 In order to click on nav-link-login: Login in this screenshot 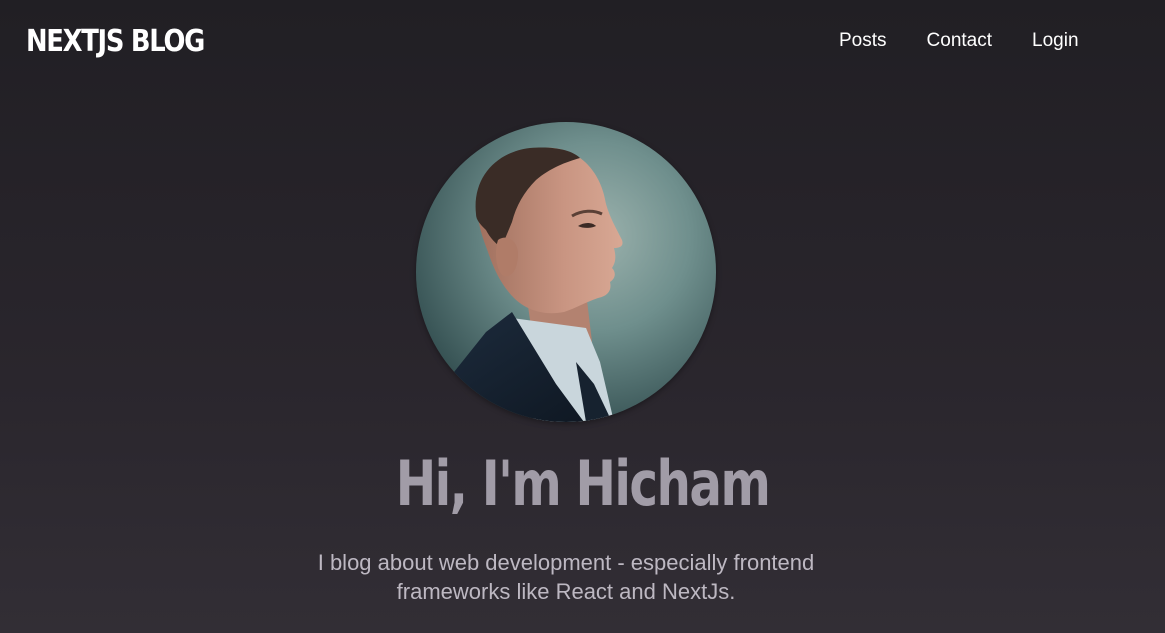, I will do `click(1055, 41)`.